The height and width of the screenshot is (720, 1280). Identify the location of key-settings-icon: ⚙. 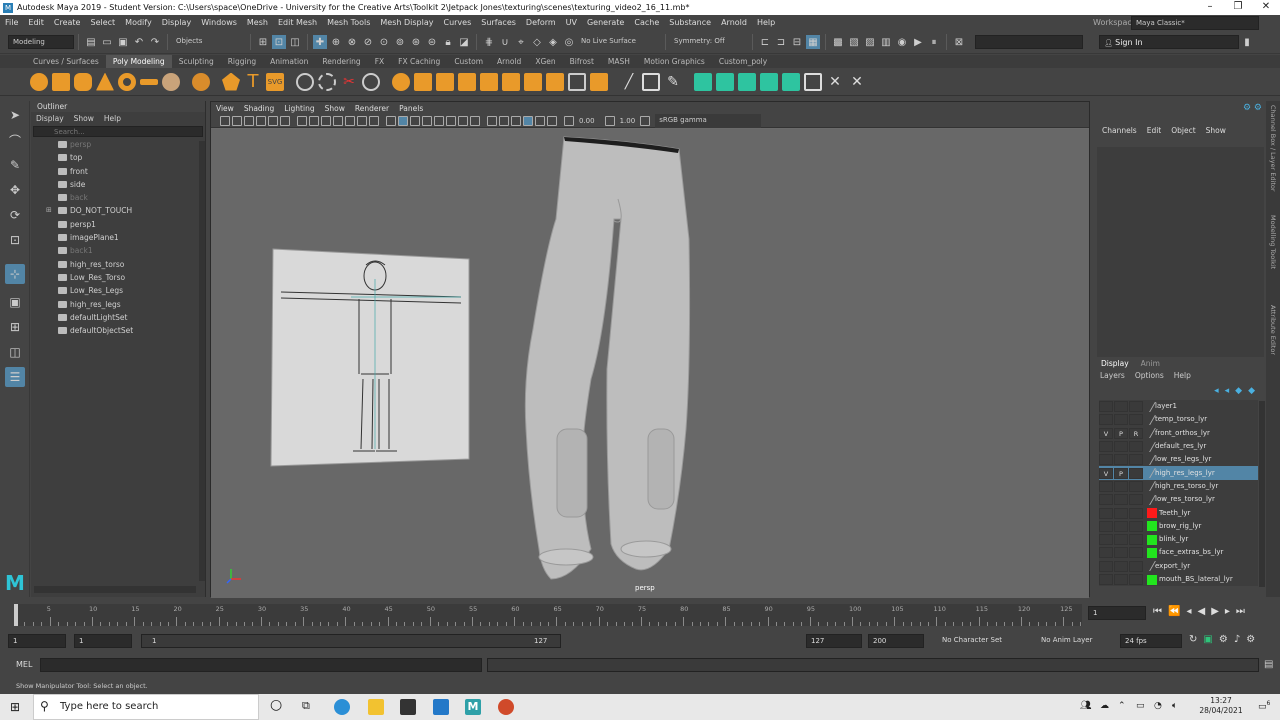
(1223, 639).